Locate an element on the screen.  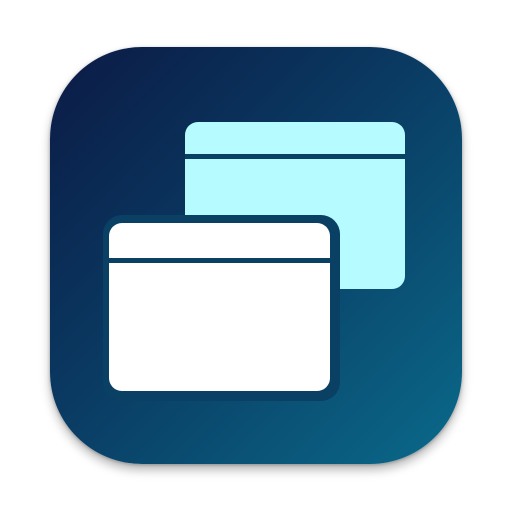
front-window-icon is located at coordinates (219, 307).